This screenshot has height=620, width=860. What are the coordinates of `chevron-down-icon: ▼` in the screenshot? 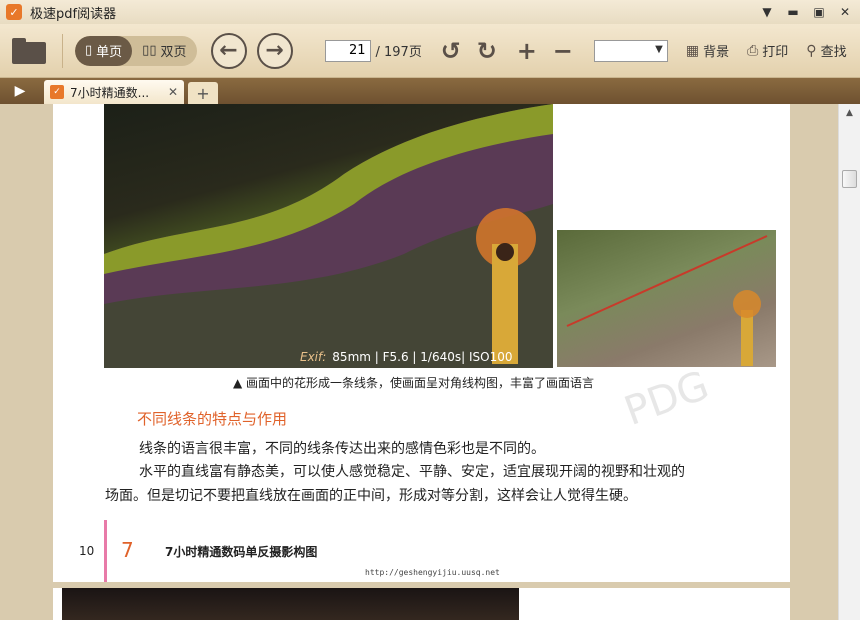 It's located at (659, 49).